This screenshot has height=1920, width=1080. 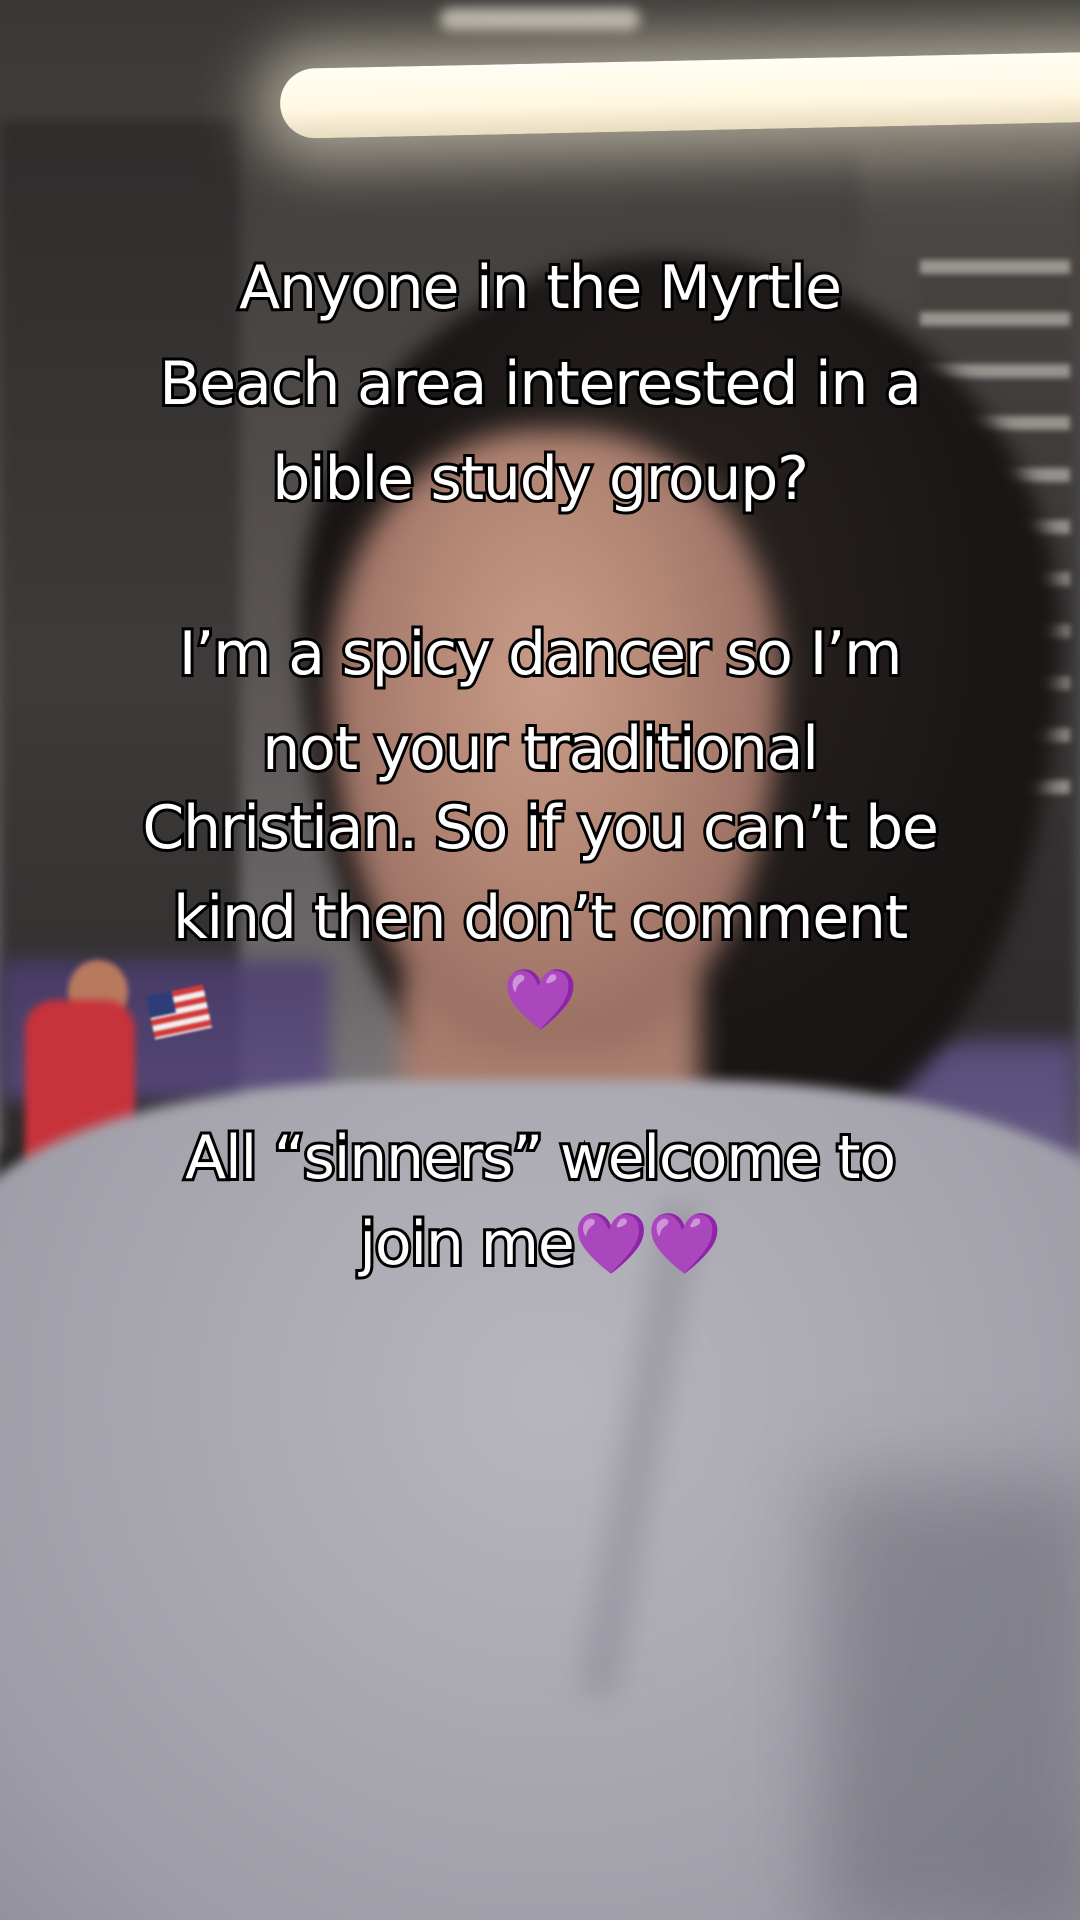 What do you see at coordinates (540, 828) in the screenshot?
I see `caption-line: Christian. So if you can’t be` at bounding box center [540, 828].